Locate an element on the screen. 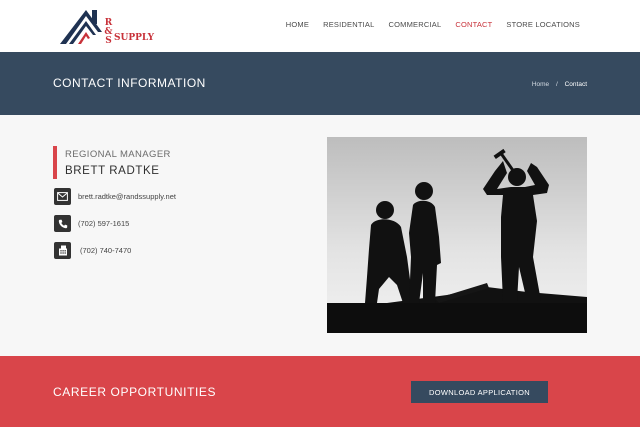  phone-row: (702) 597-1615 is located at coordinates (91, 223).